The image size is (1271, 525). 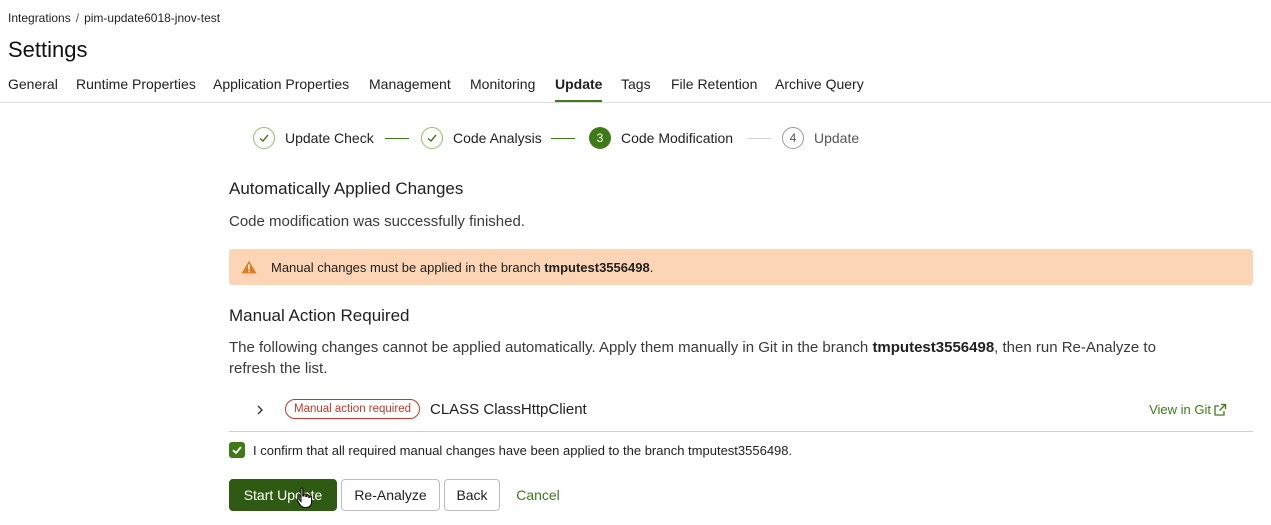 I want to click on step-update-check: Update Check, so click(x=313, y=138).